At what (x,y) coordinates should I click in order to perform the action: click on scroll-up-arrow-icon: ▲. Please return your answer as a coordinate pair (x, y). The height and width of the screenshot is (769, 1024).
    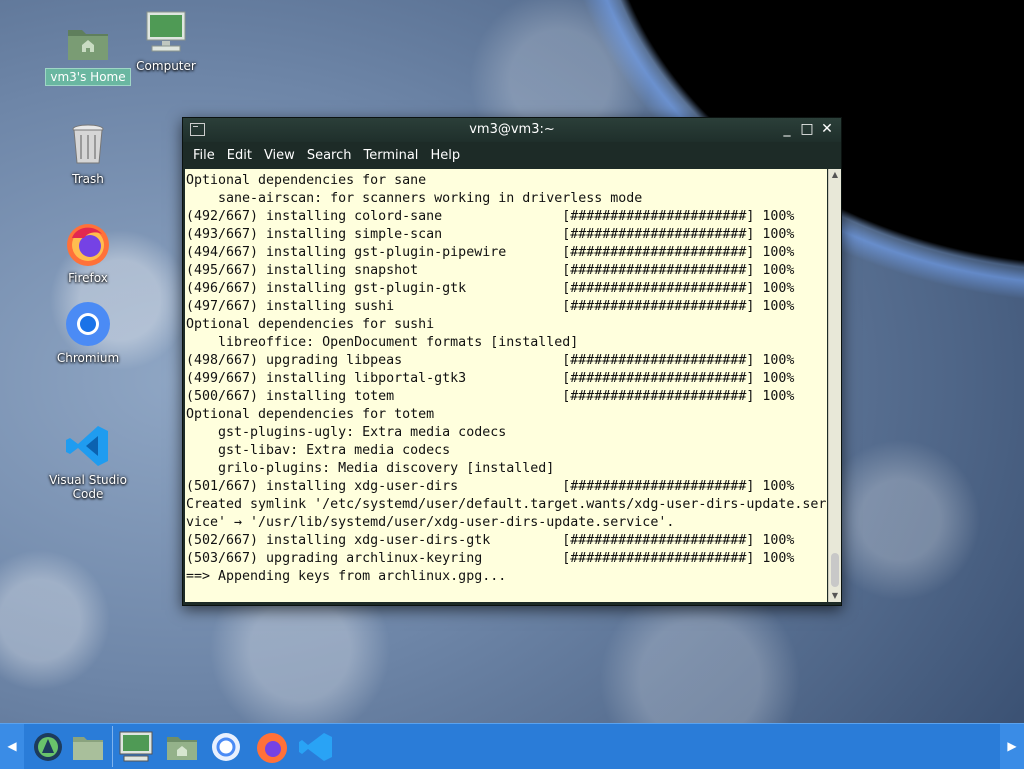
    Looking at the image, I should click on (835, 175).